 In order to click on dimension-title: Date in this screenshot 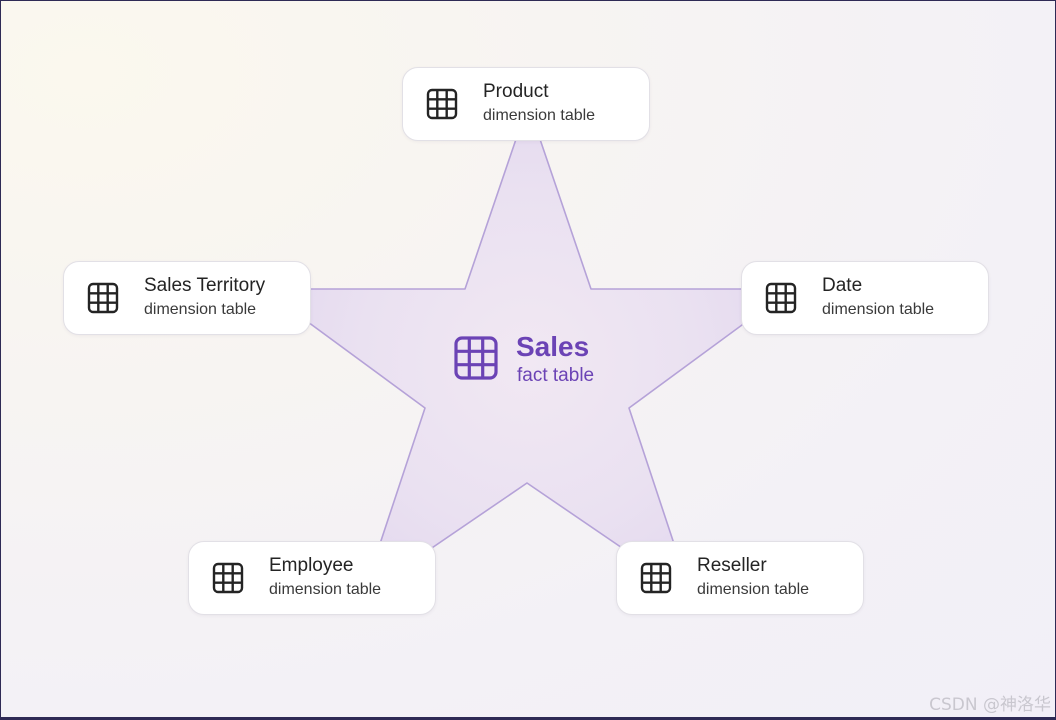, I will do `click(842, 285)`.